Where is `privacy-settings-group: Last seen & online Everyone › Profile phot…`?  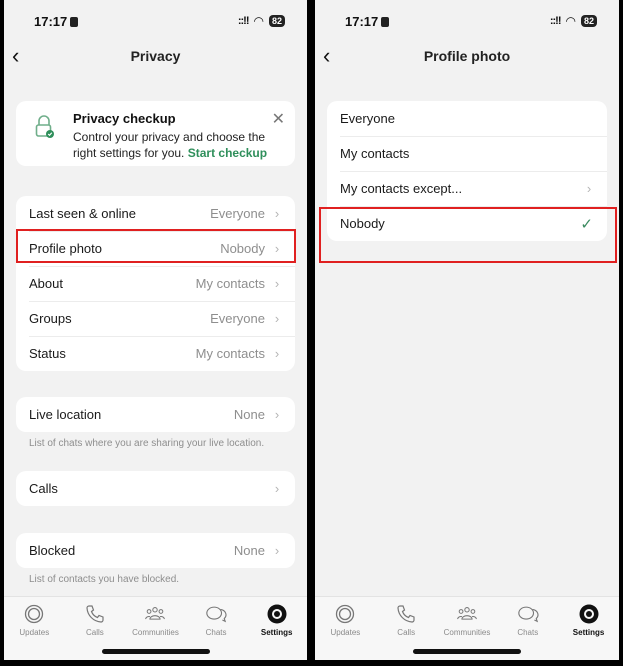 privacy-settings-group: Last seen & online Everyone › Profile phot… is located at coordinates (155, 283).